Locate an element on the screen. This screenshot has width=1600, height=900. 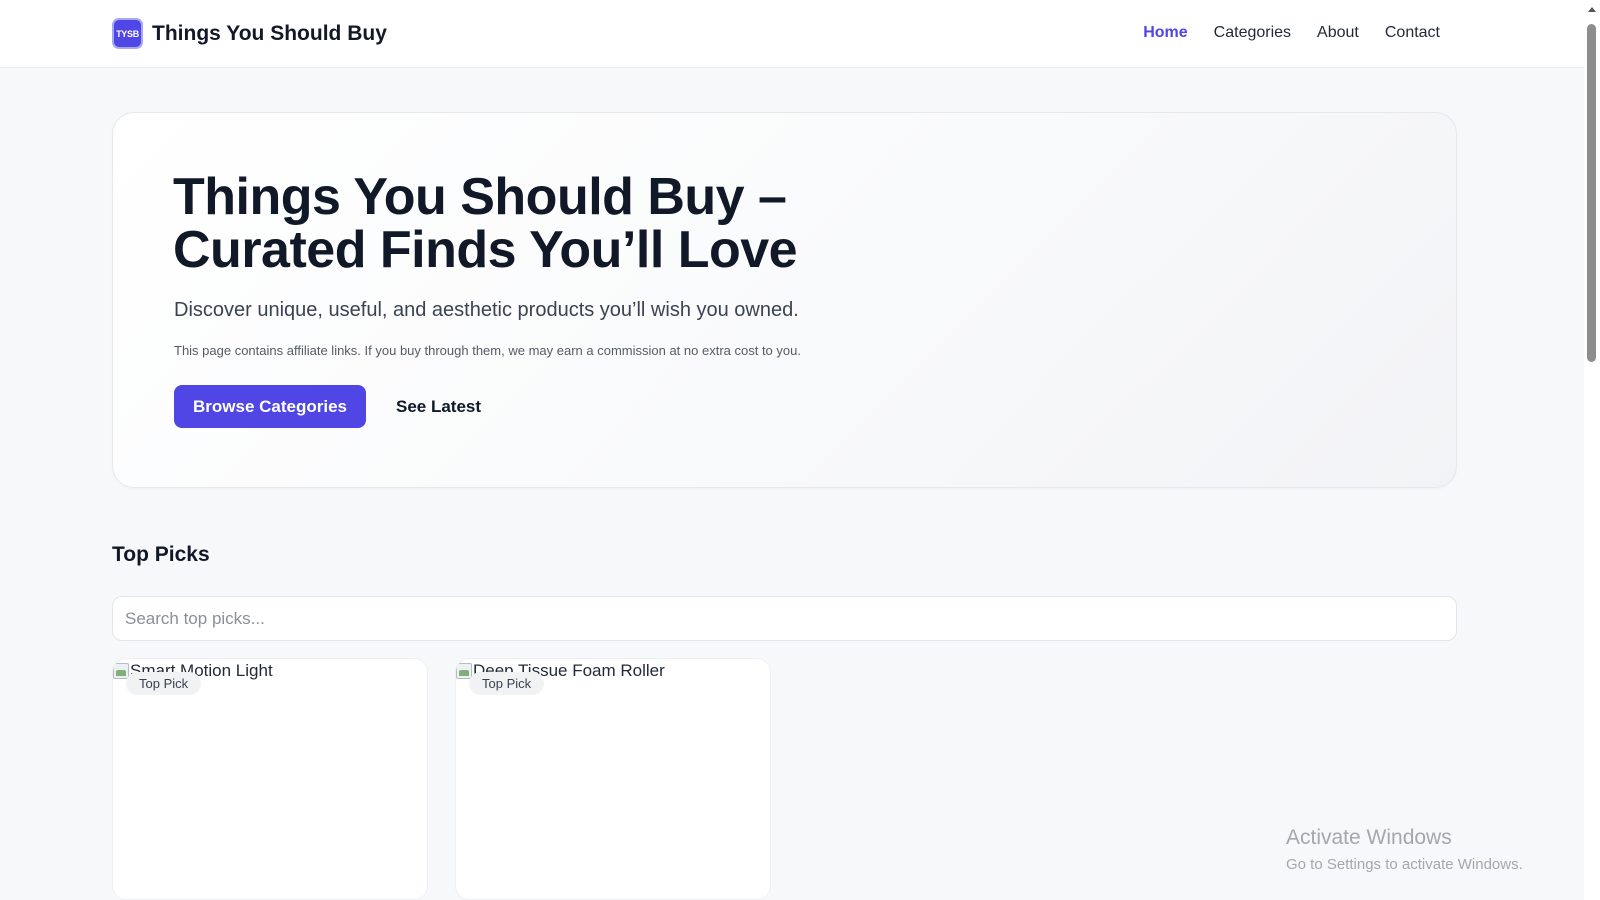
site-name: Things You Should Buy is located at coordinates (269, 33).